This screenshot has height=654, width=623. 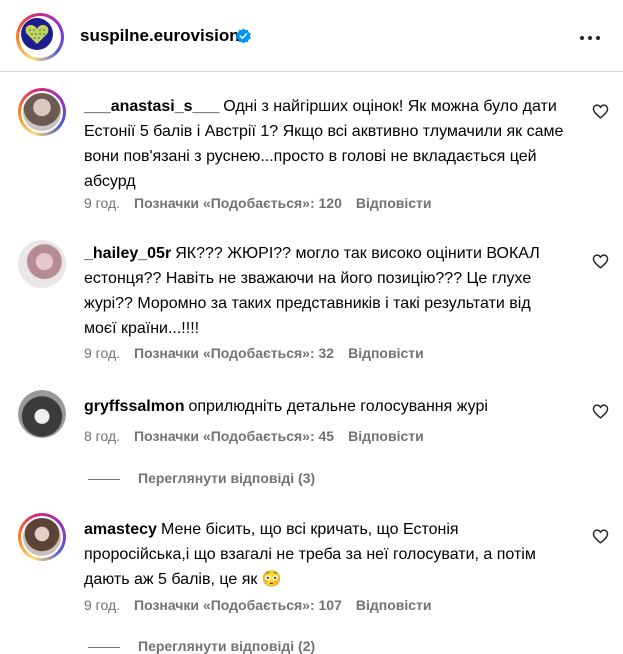 What do you see at coordinates (127, 253) in the screenshot?
I see `comment-username: _hailey_05r` at bounding box center [127, 253].